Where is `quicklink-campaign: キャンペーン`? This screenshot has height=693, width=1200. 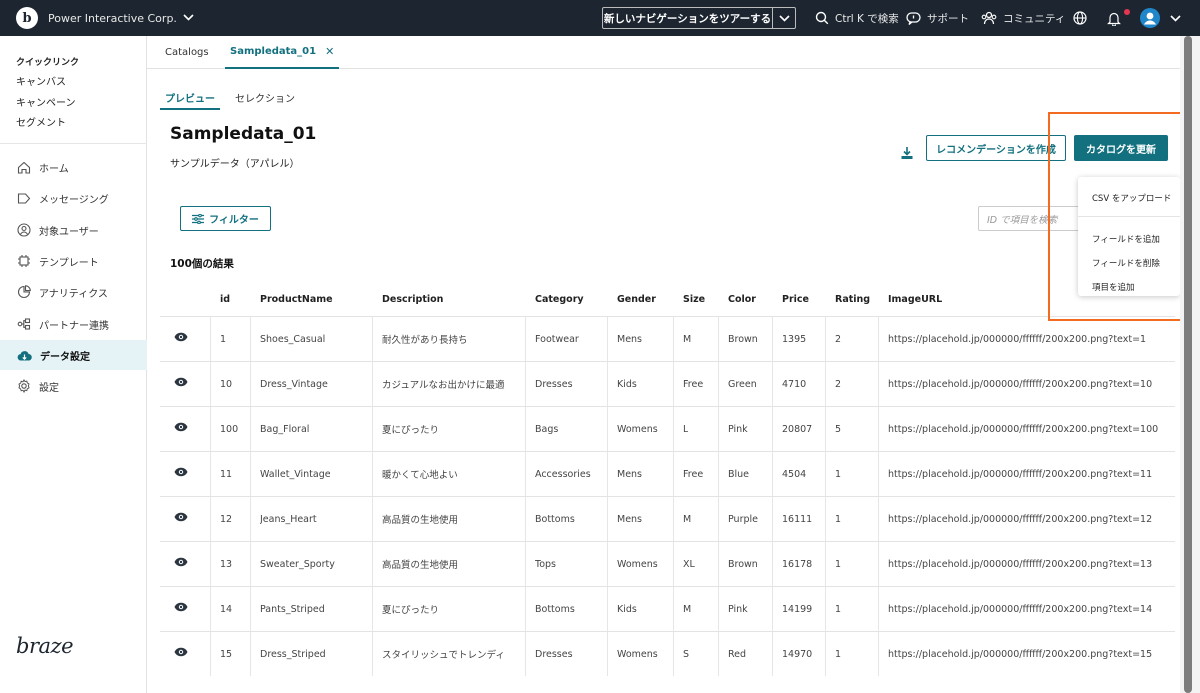 quicklink-campaign: キャンペーン is located at coordinates (46, 101).